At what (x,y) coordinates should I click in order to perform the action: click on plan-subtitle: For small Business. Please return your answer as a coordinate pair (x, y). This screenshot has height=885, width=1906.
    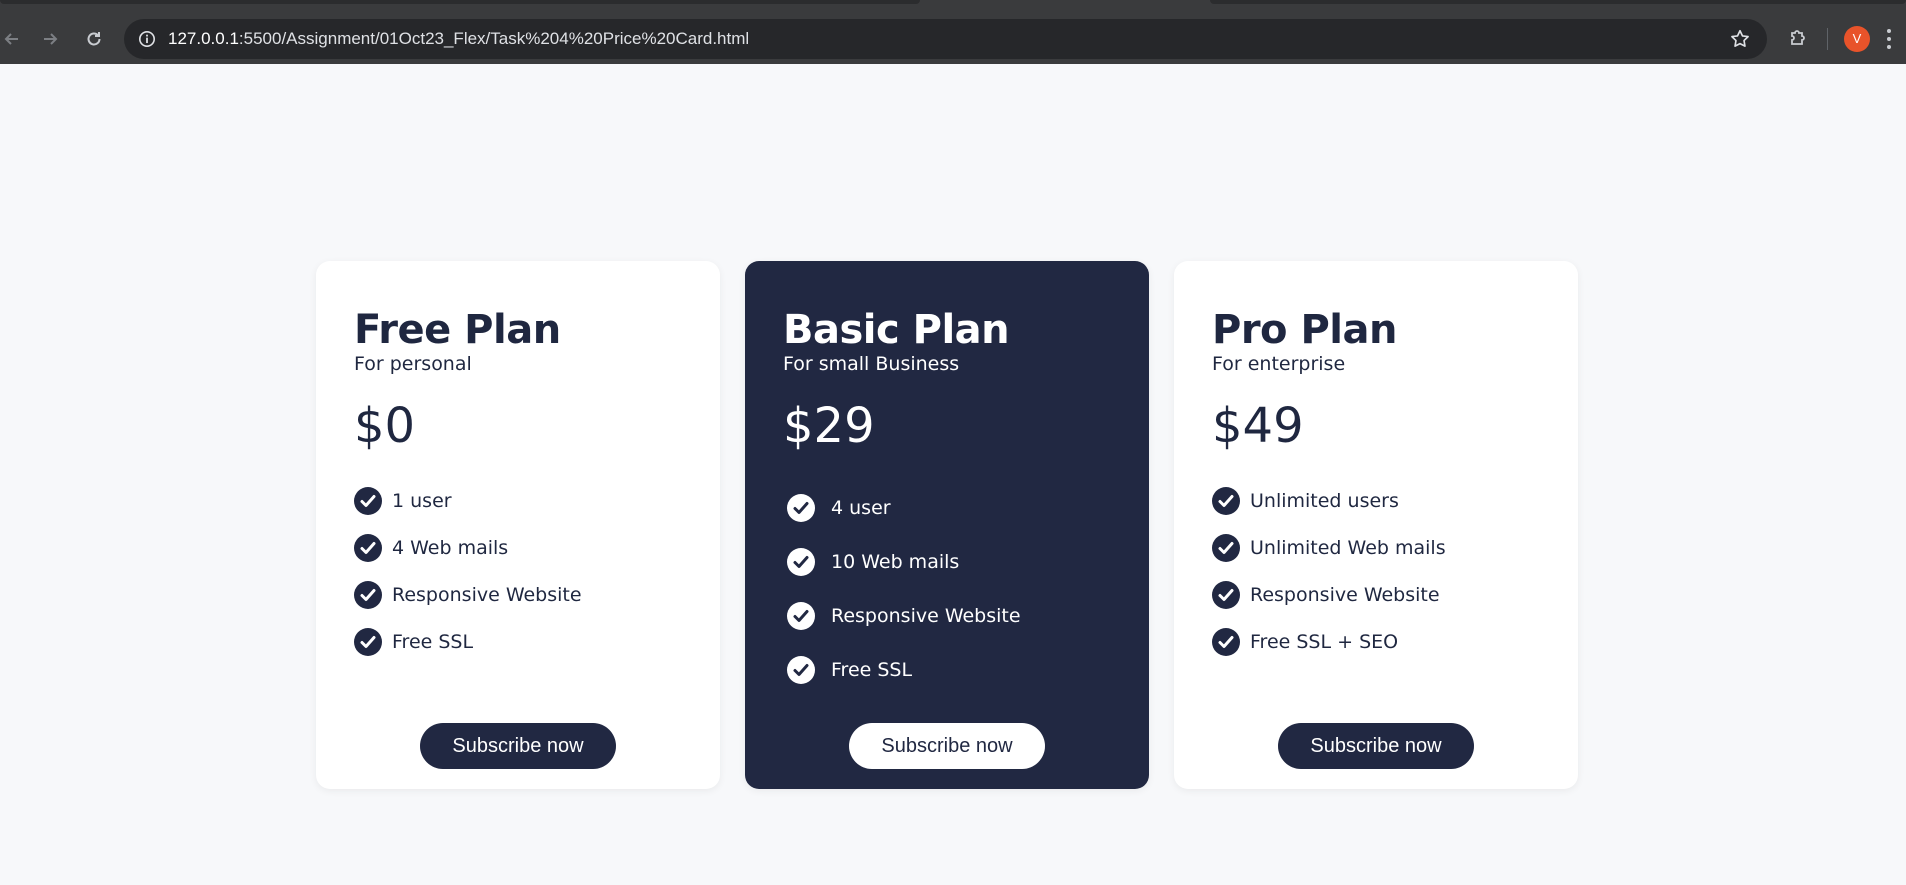
    Looking at the image, I should click on (871, 364).